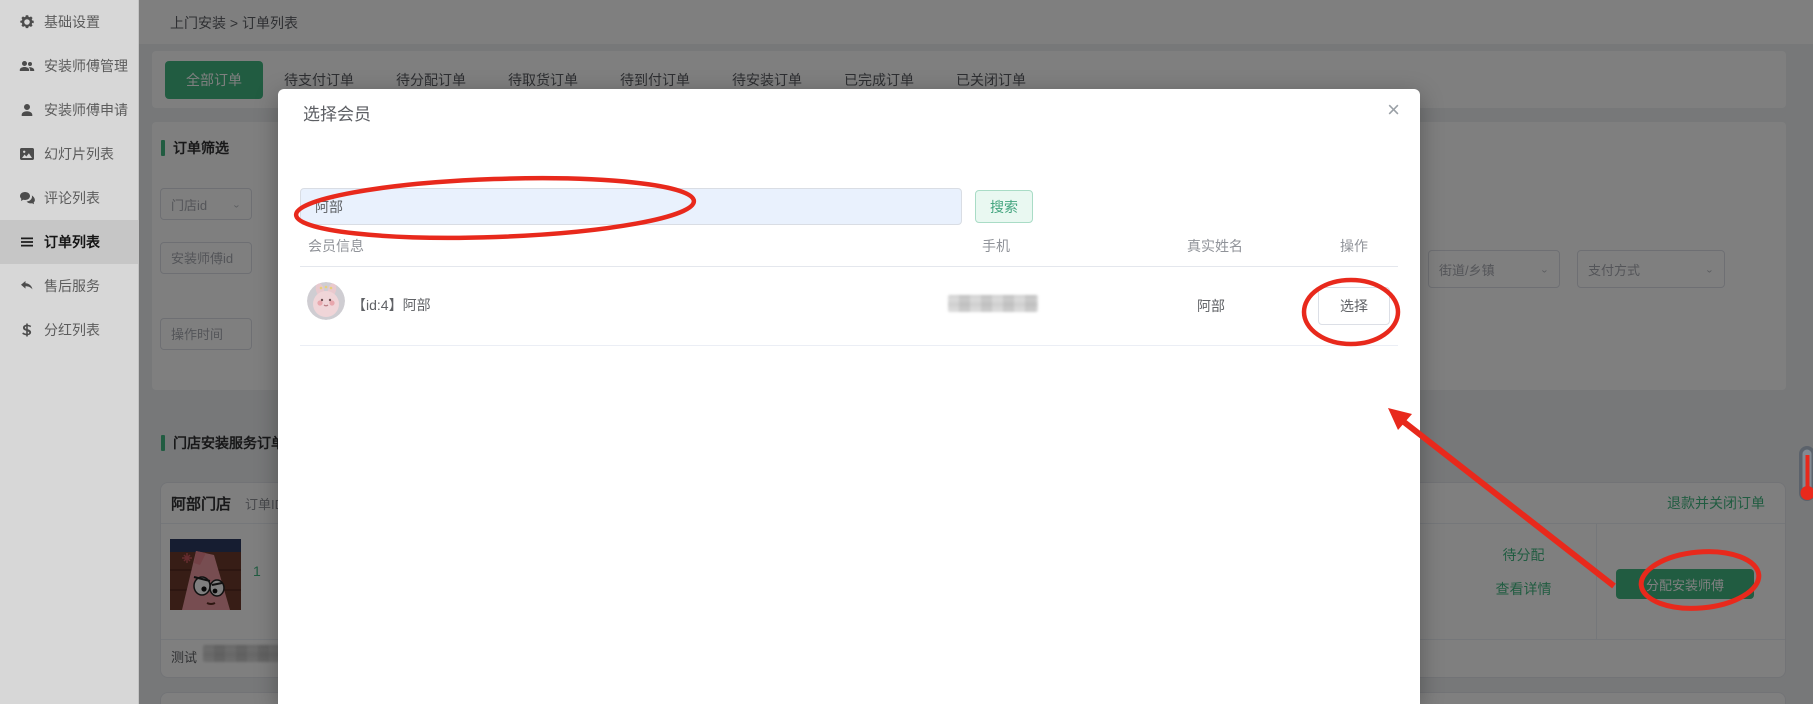 The width and height of the screenshot is (1813, 704). Describe the element at coordinates (849, 345) in the screenshot. I see `table-row-divider` at that location.